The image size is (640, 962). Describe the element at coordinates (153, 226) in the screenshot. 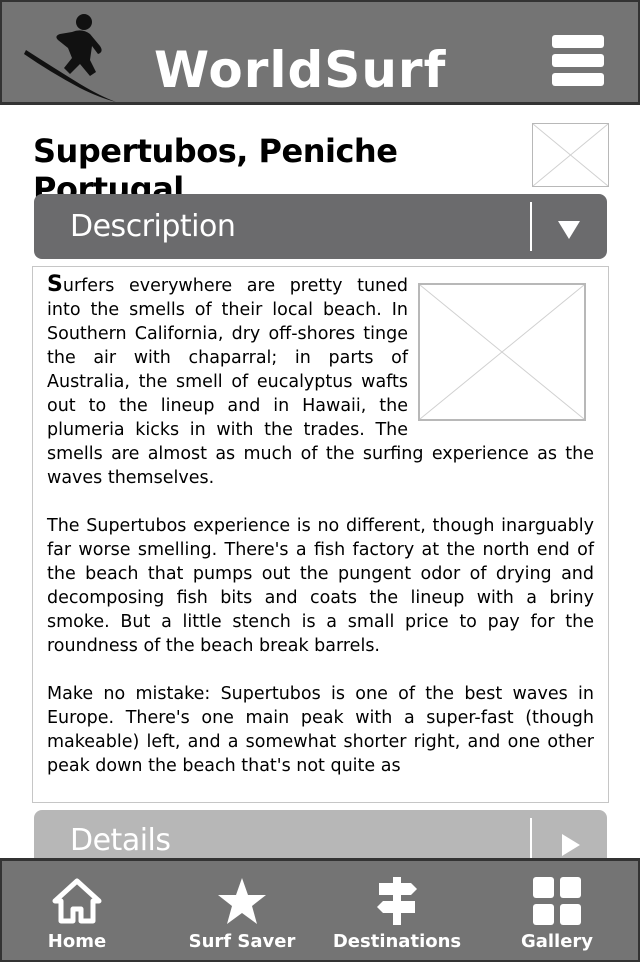

I see `description-label: Description` at that location.